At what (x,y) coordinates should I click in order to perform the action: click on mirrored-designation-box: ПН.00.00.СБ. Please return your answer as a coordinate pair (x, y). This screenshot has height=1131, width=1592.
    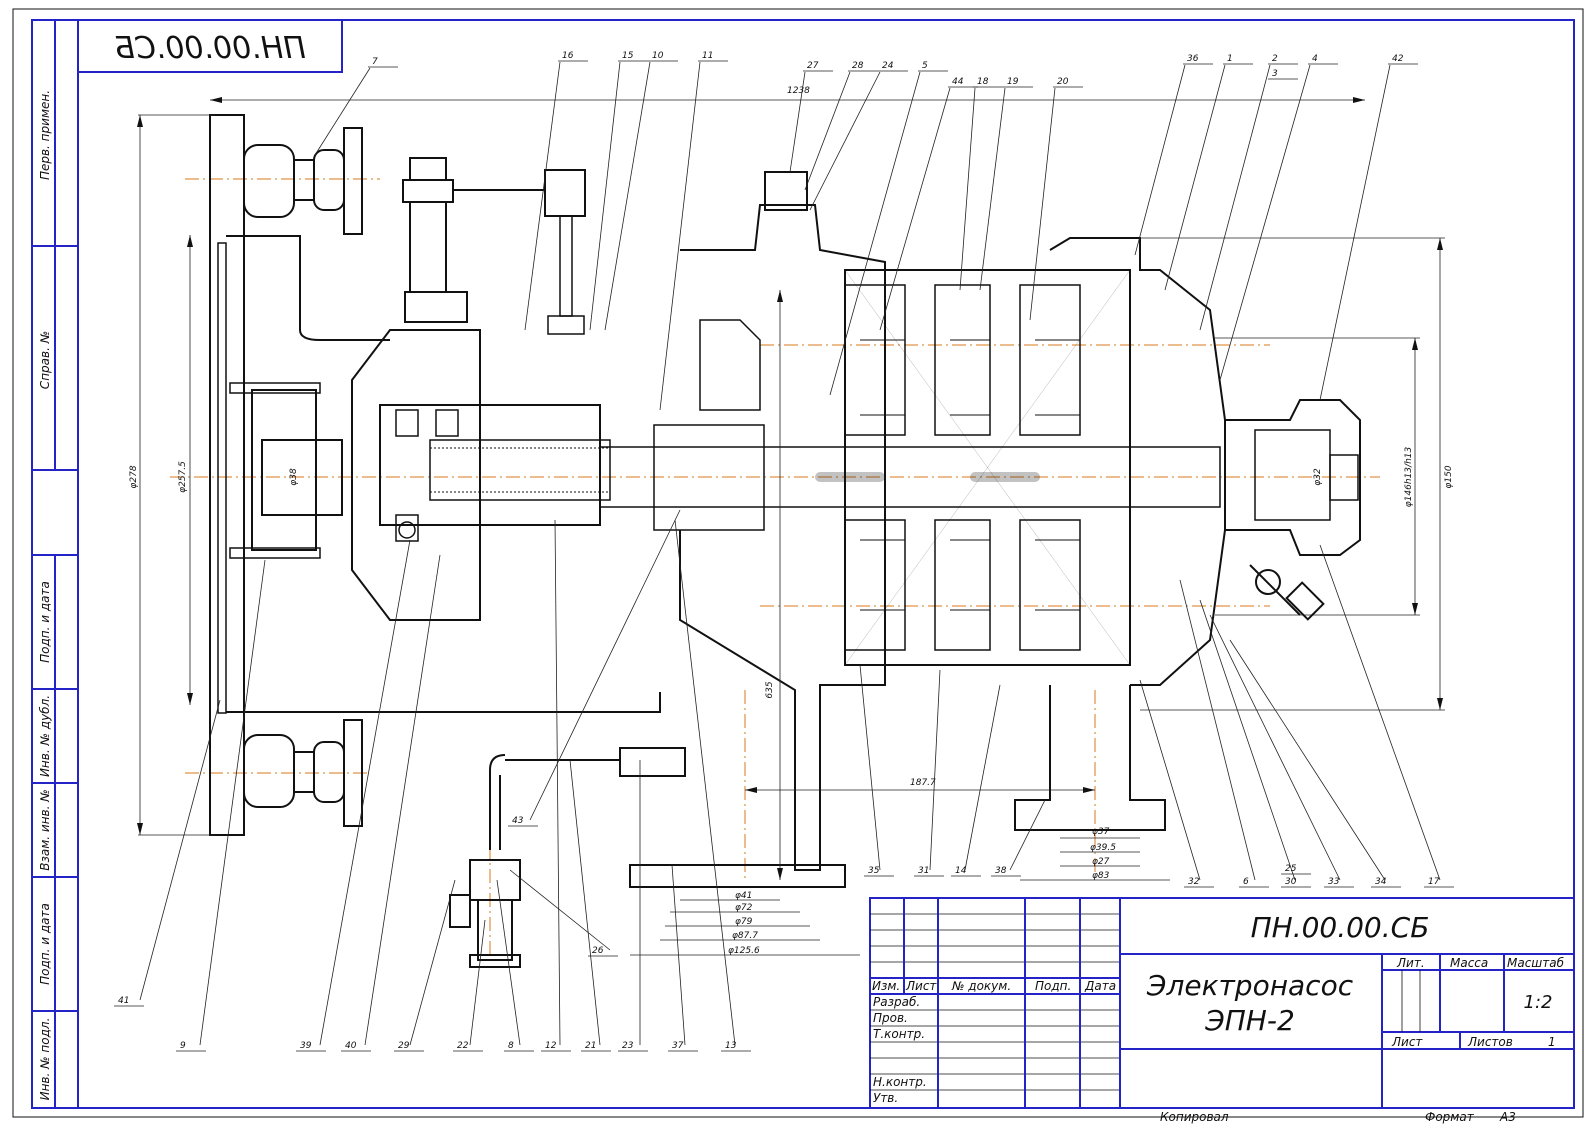
    Looking at the image, I should click on (210, 46).